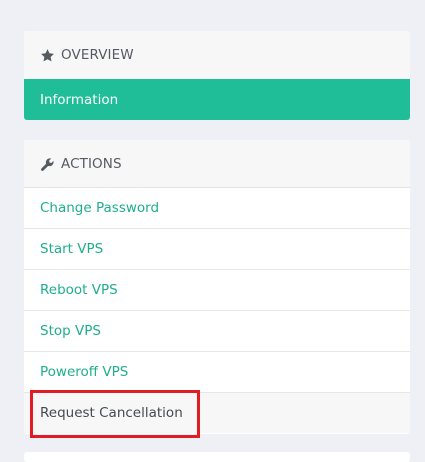 The width and height of the screenshot is (425, 462). What do you see at coordinates (217, 330) in the screenshot?
I see `action-stop-vps: Stop VPS` at bounding box center [217, 330].